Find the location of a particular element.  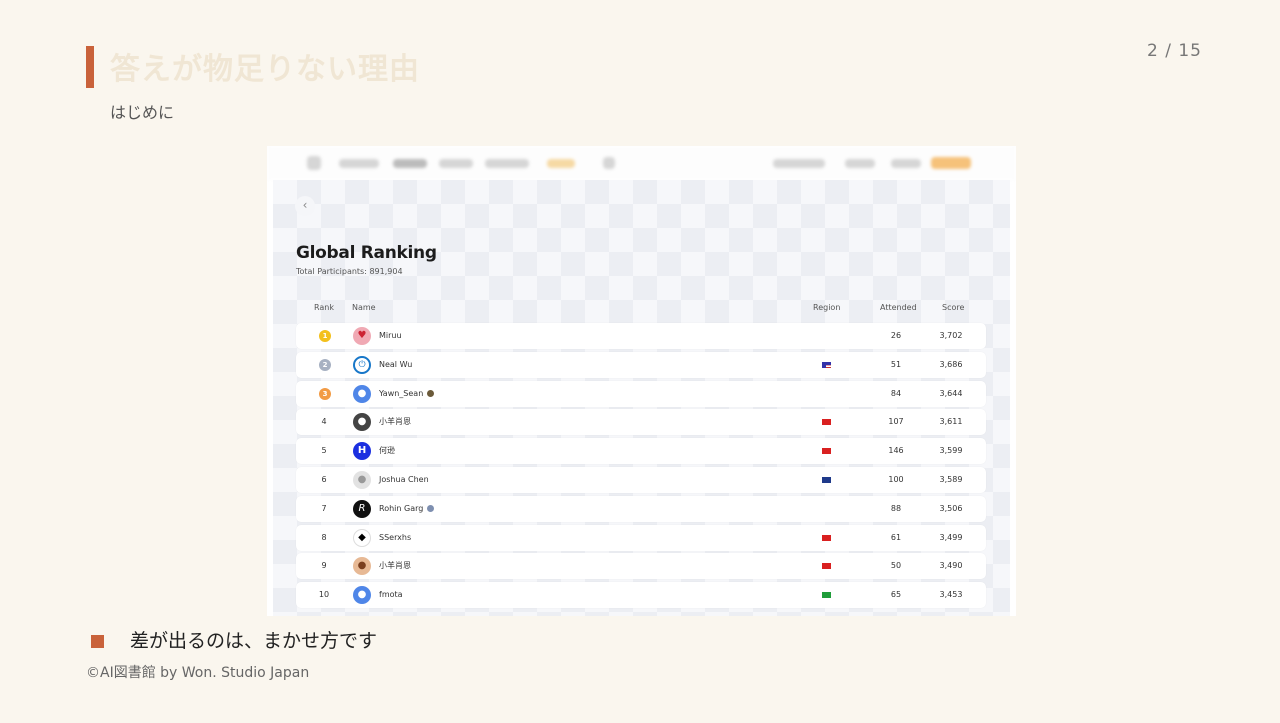

nav-icon is located at coordinates (609, 163).